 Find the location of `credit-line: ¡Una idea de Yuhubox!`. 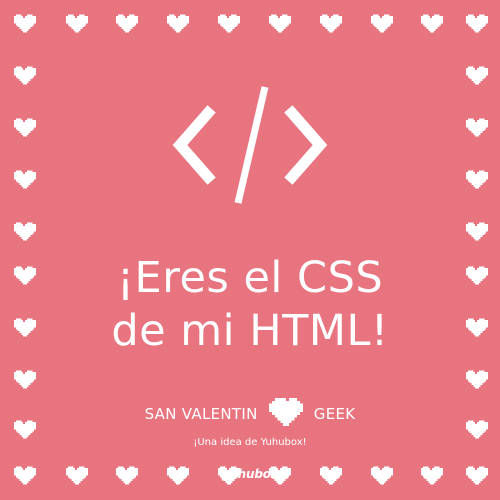

credit-line: ¡Una idea de Yuhubox! is located at coordinates (250, 442).